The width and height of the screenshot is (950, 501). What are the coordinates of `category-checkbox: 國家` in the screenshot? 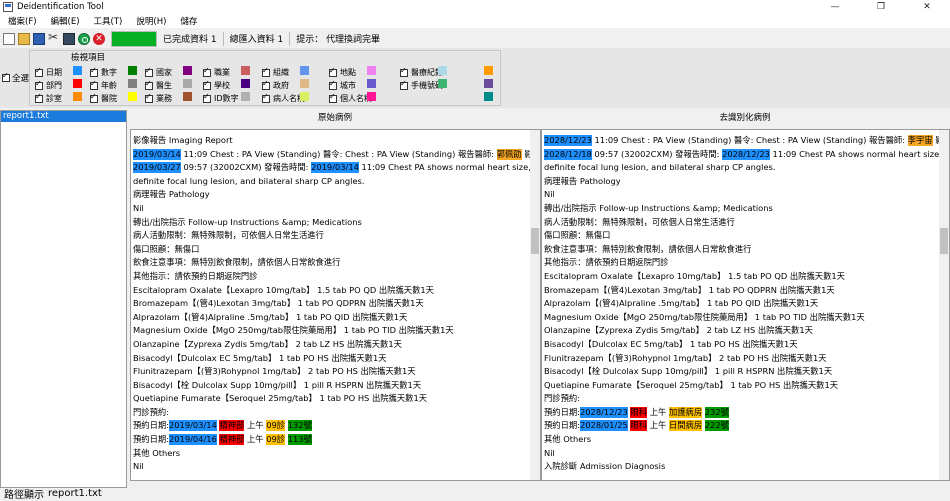 It's located at (158, 72).